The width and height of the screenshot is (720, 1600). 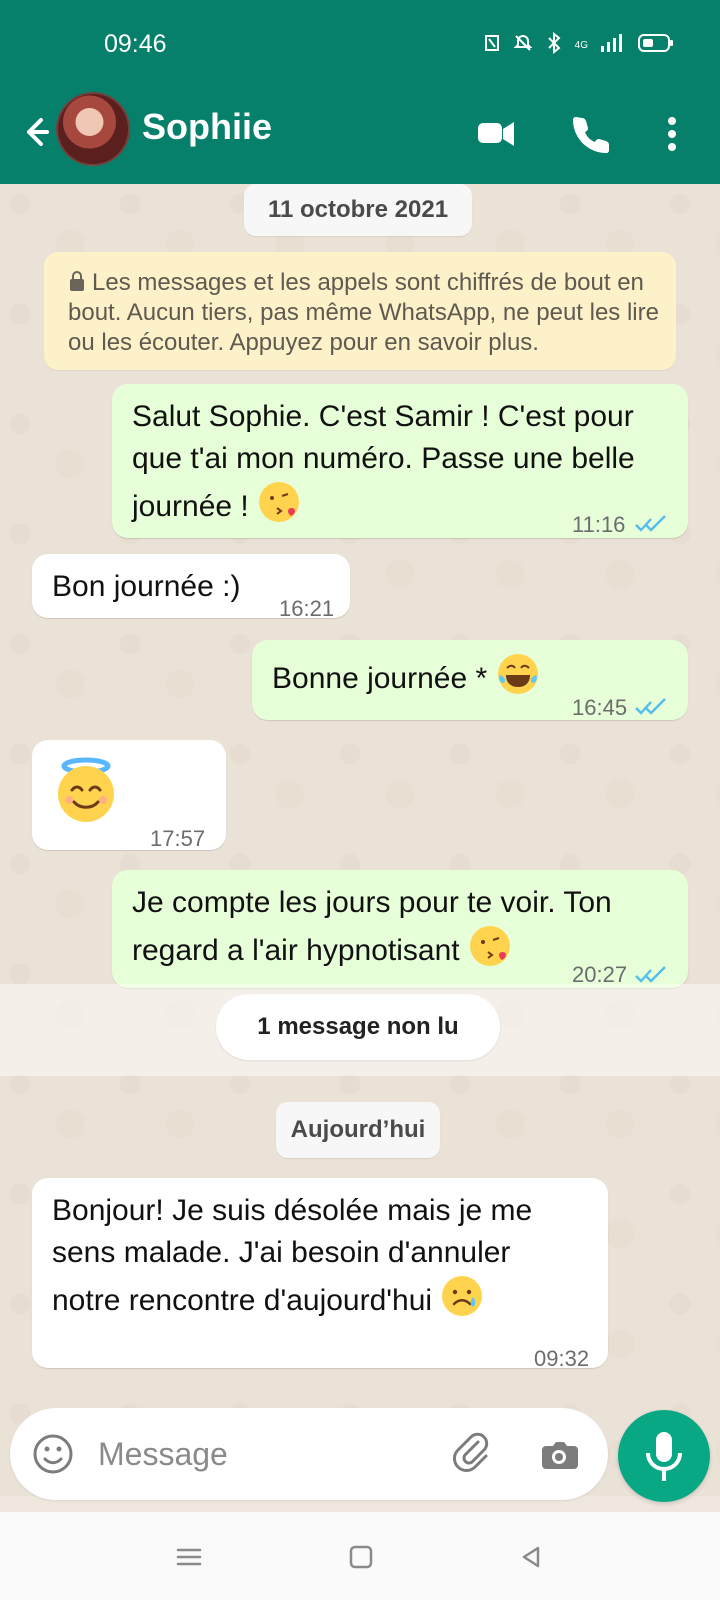 What do you see at coordinates (358, 210) in the screenshot?
I see `date-separator: 11 octobre 2021` at bounding box center [358, 210].